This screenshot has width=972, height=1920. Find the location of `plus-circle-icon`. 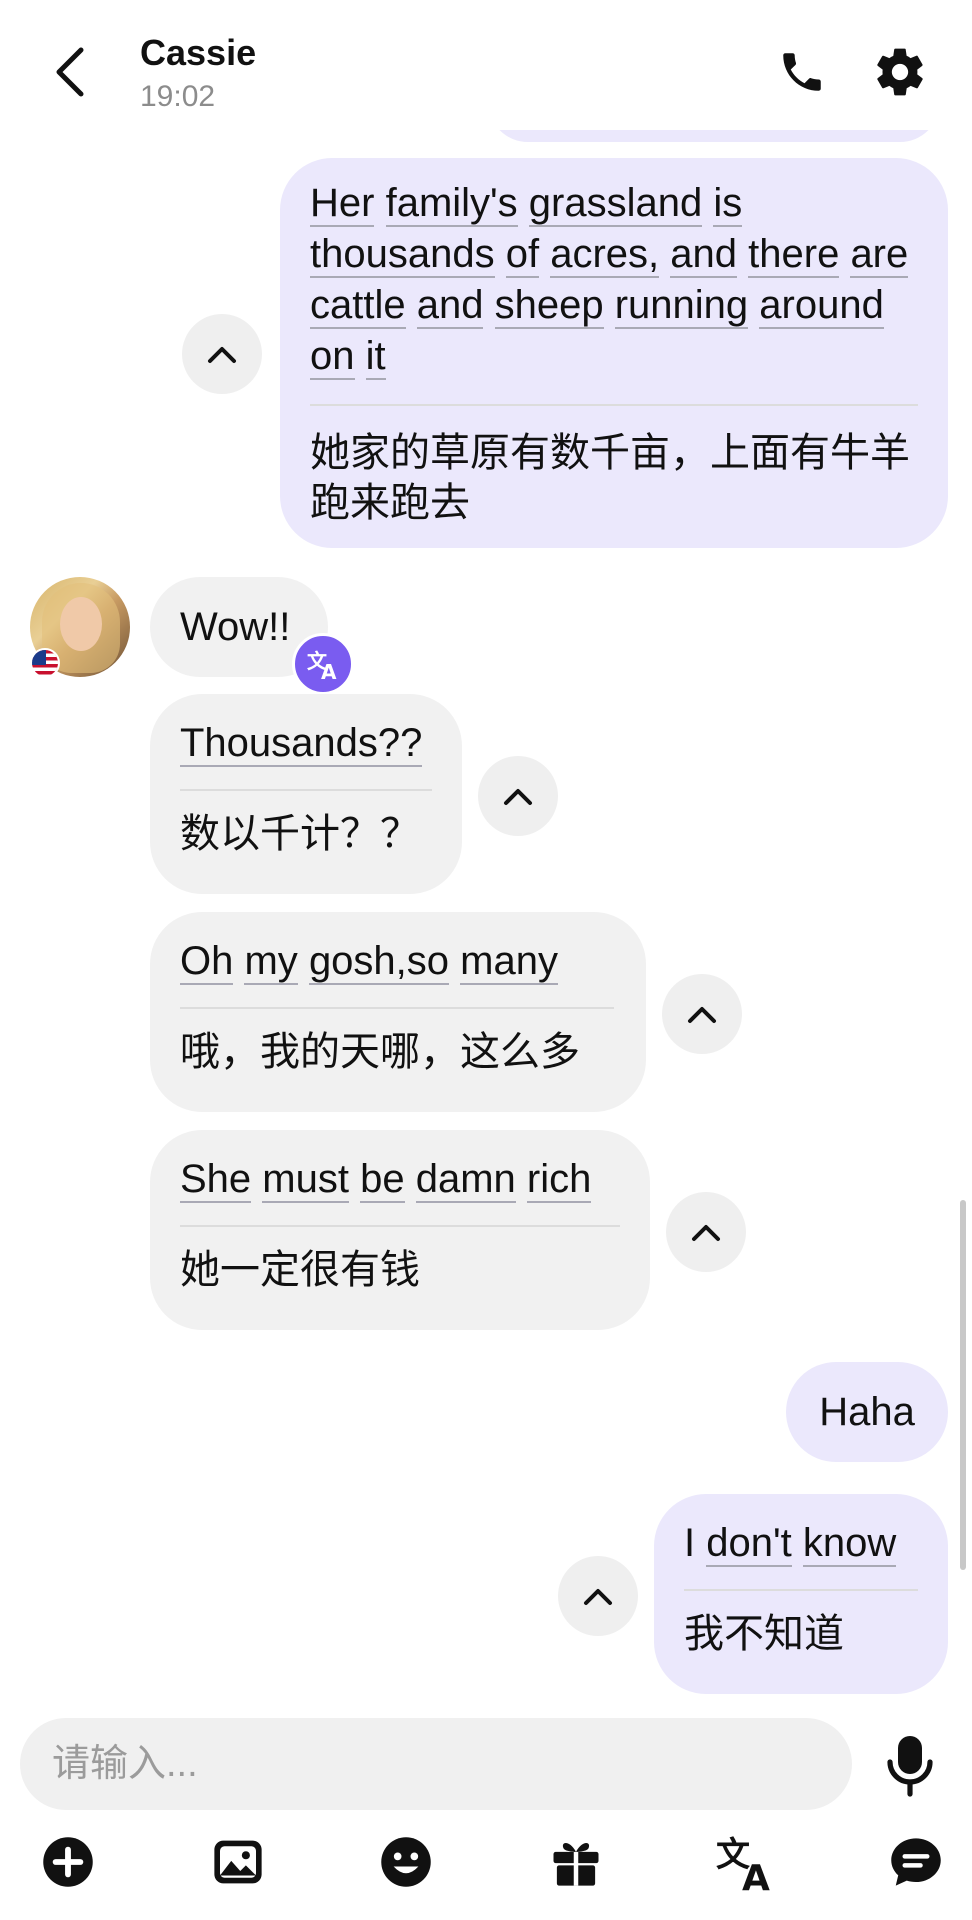

plus-circle-icon is located at coordinates (68, 1862).